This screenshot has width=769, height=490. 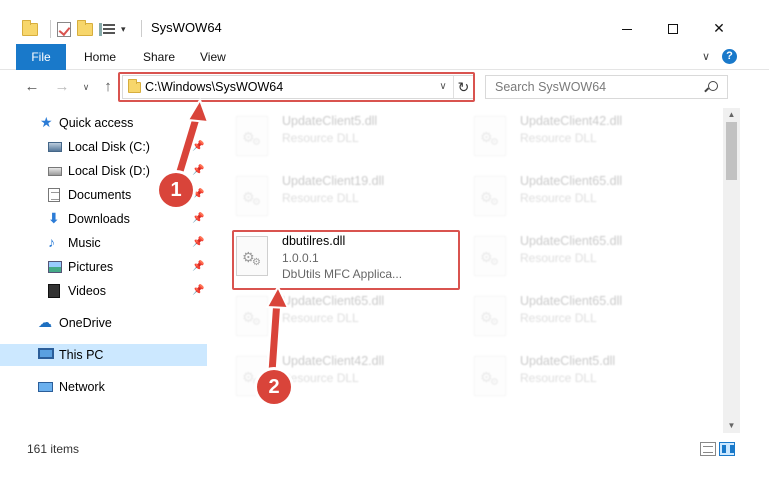 What do you see at coordinates (30, 27) in the screenshot?
I see `folder-icon` at bounding box center [30, 27].